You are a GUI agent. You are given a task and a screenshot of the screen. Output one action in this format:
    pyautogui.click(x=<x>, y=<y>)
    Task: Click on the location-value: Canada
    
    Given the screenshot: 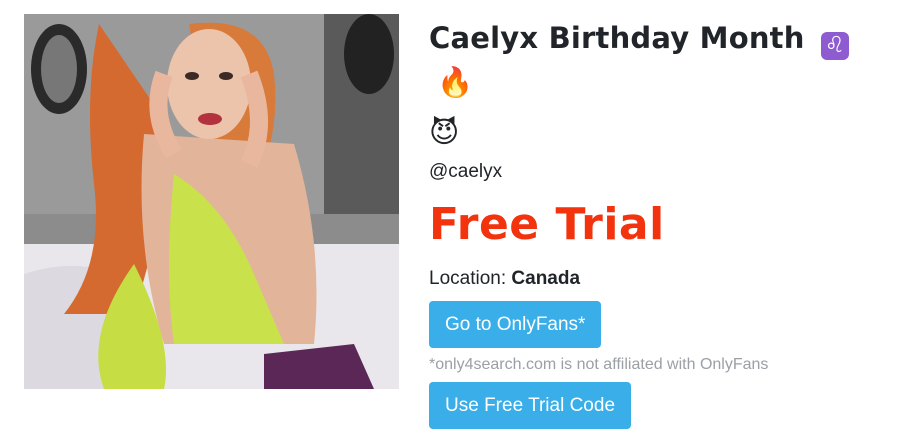 What is the action you would take?
    pyautogui.click(x=546, y=278)
    